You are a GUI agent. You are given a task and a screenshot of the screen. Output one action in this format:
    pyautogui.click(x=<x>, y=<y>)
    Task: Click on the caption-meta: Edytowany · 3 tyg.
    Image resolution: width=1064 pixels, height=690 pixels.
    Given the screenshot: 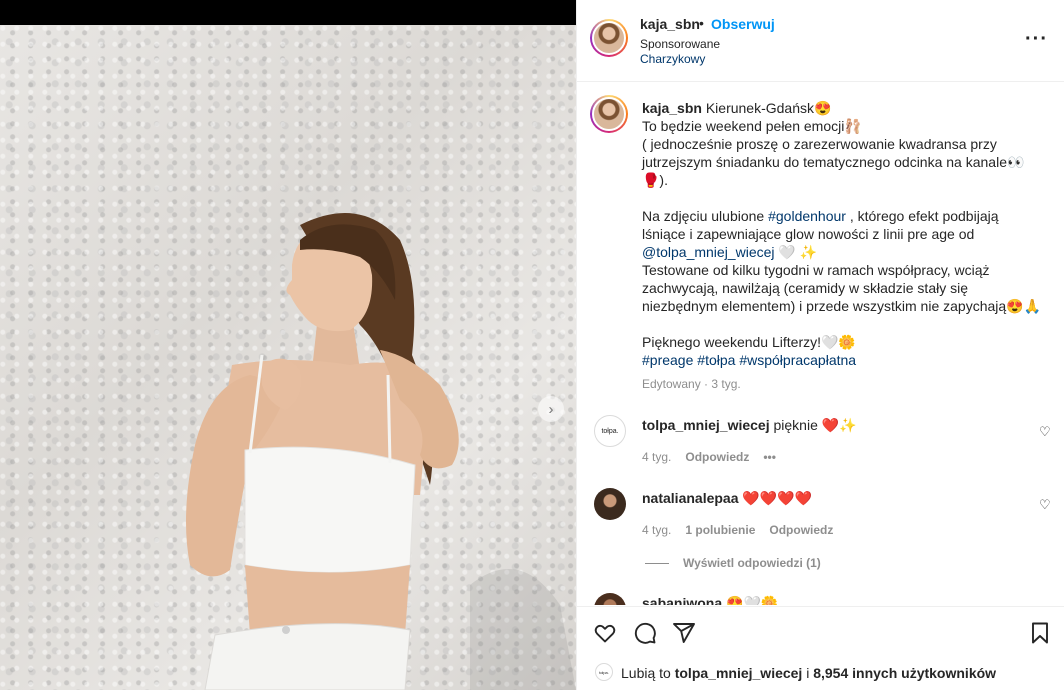 What is the action you would take?
    pyautogui.click(x=691, y=384)
    